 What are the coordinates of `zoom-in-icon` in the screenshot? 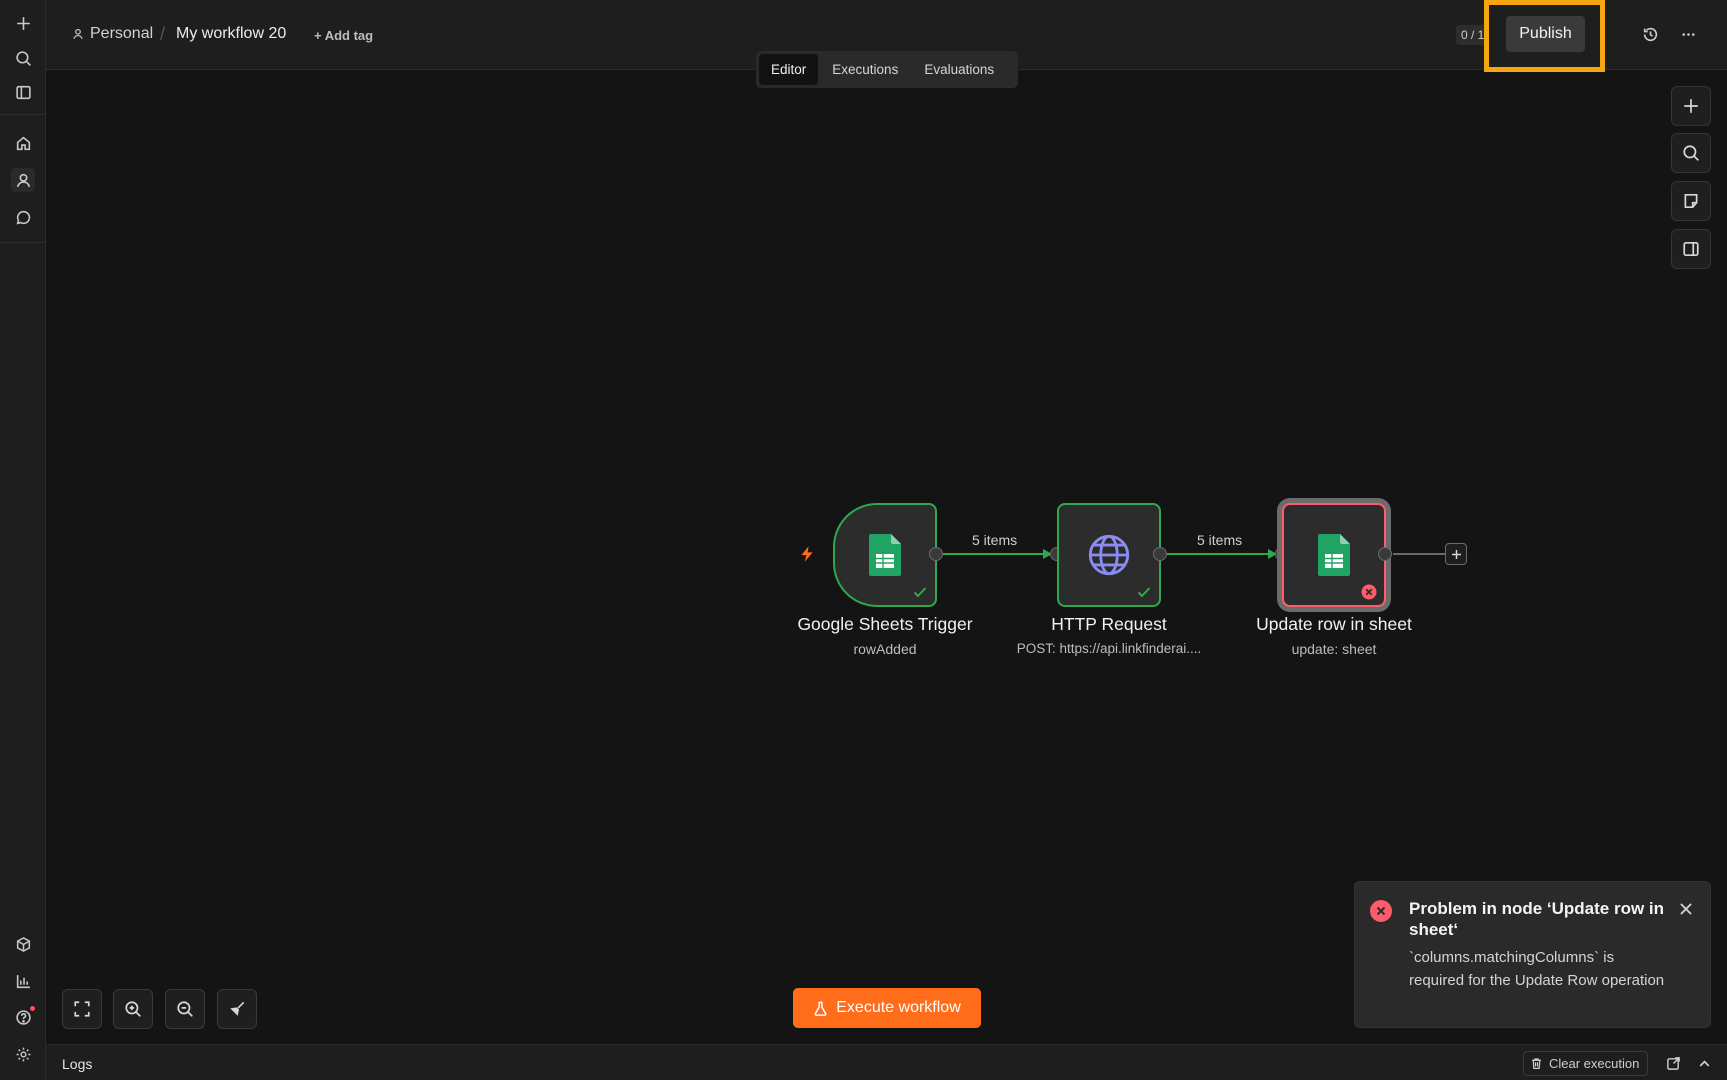 It's located at (133, 1009).